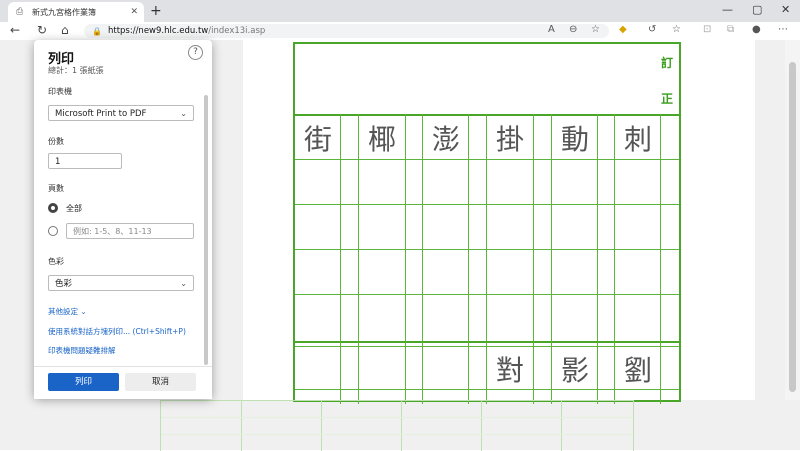 This screenshot has width=800, height=451. I want to click on back-arrow-icon: ←, so click(15, 30).